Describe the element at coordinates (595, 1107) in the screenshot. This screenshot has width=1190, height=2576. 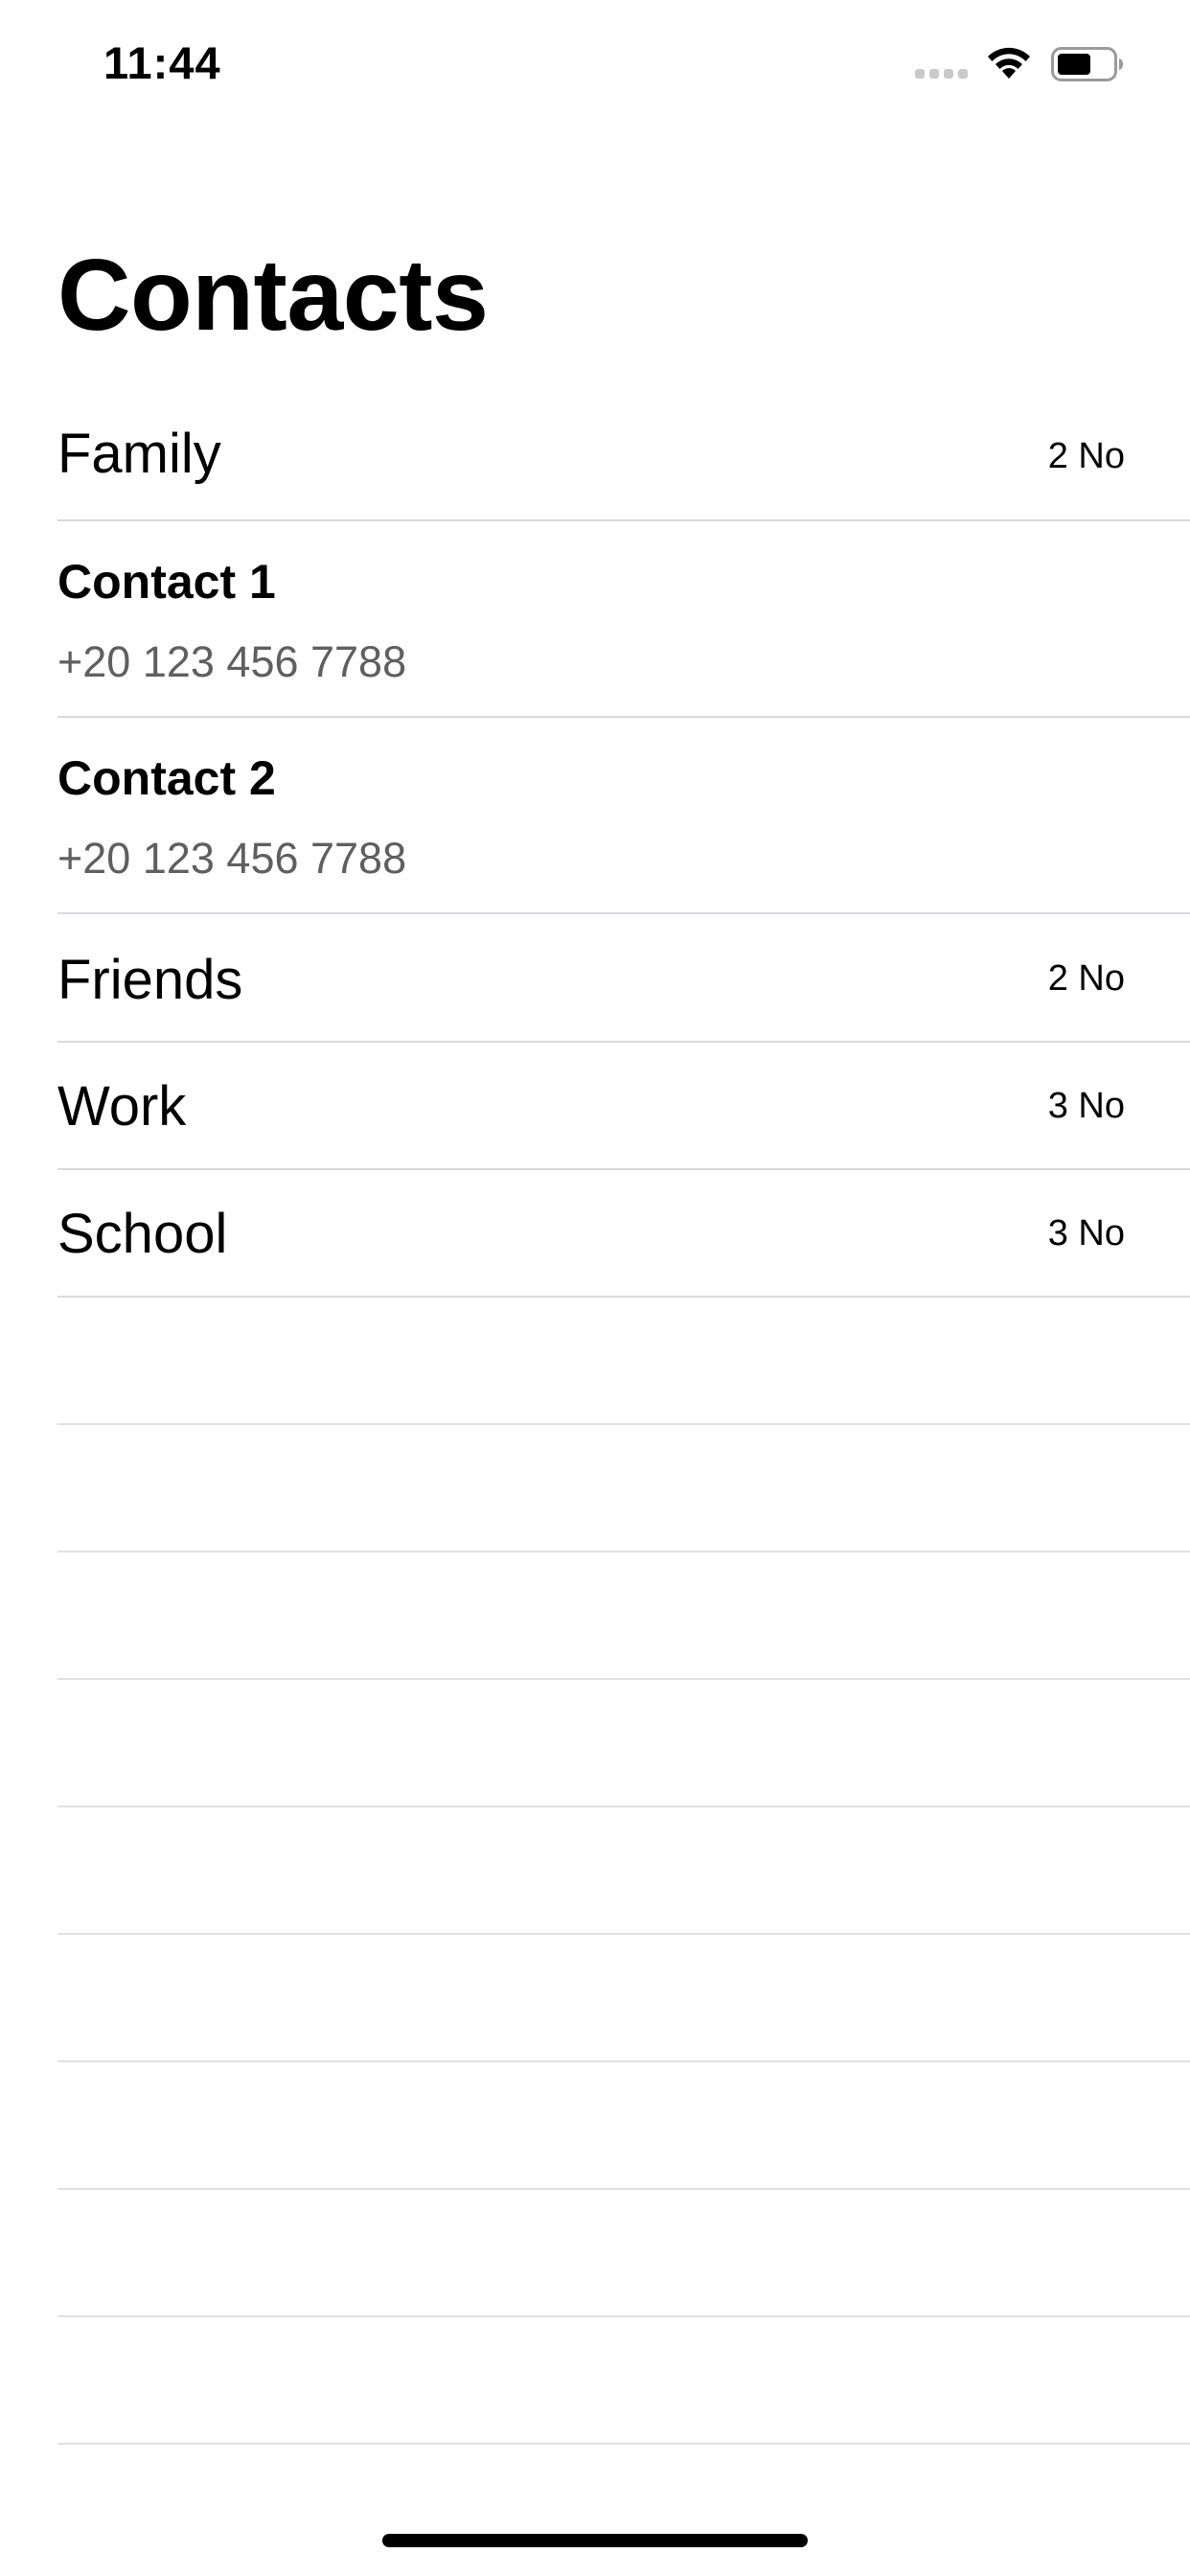
I see `group-row-work: Work 3 No` at that location.